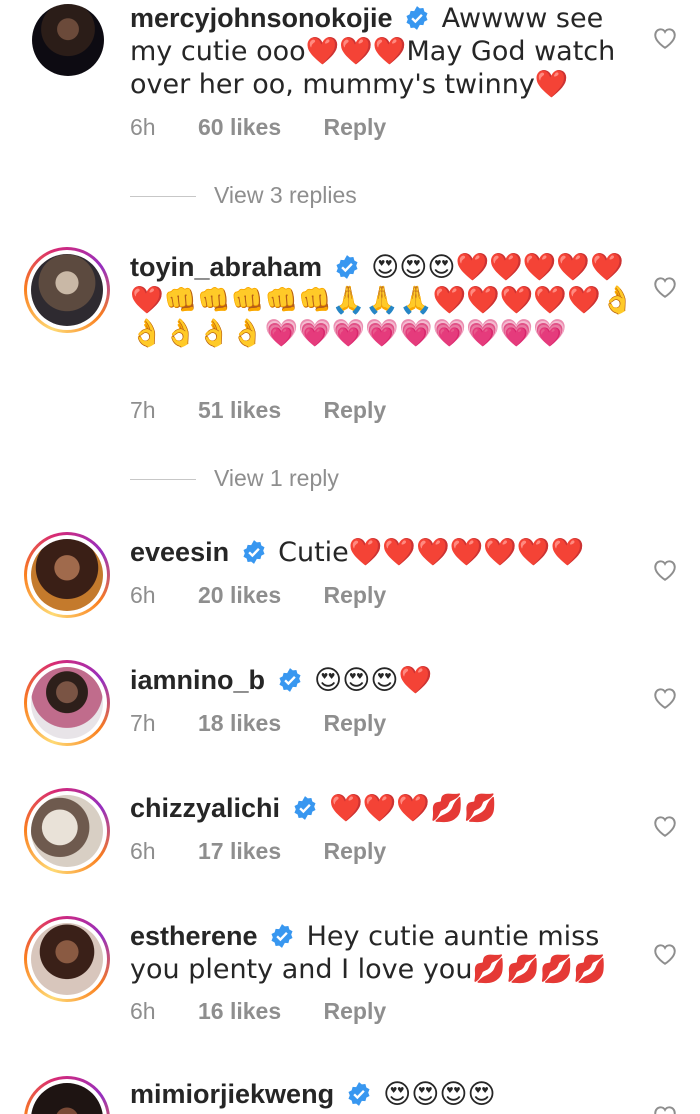 The width and height of the screenshot is (700, 1114). I want to click on username: toyin_abraham, so click(226, 267).